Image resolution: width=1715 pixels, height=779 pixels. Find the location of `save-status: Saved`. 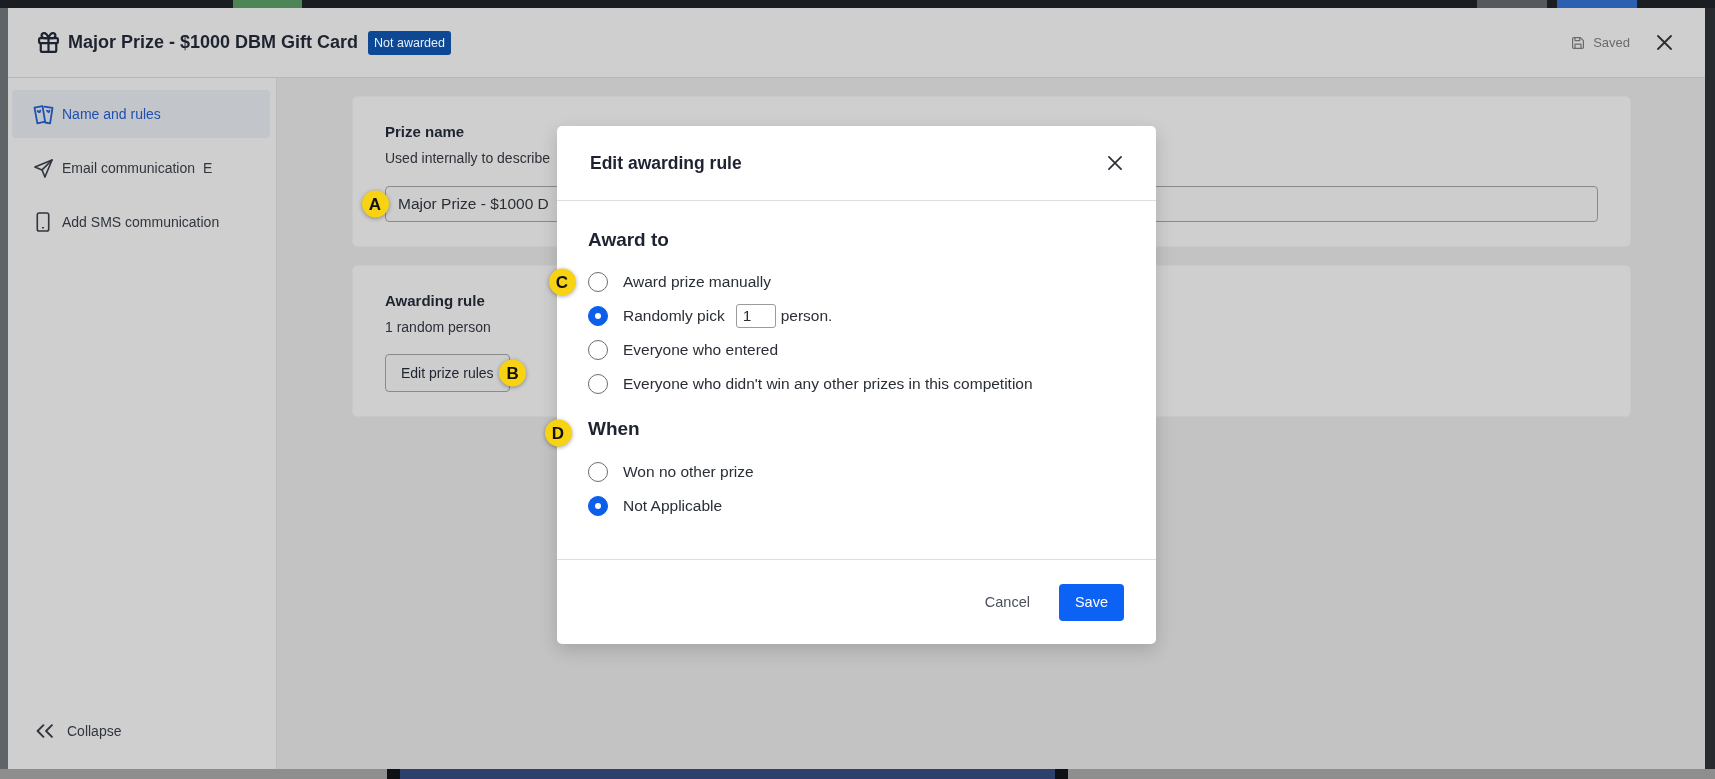

save-status: Saved is located at coordinates (1611, 42).